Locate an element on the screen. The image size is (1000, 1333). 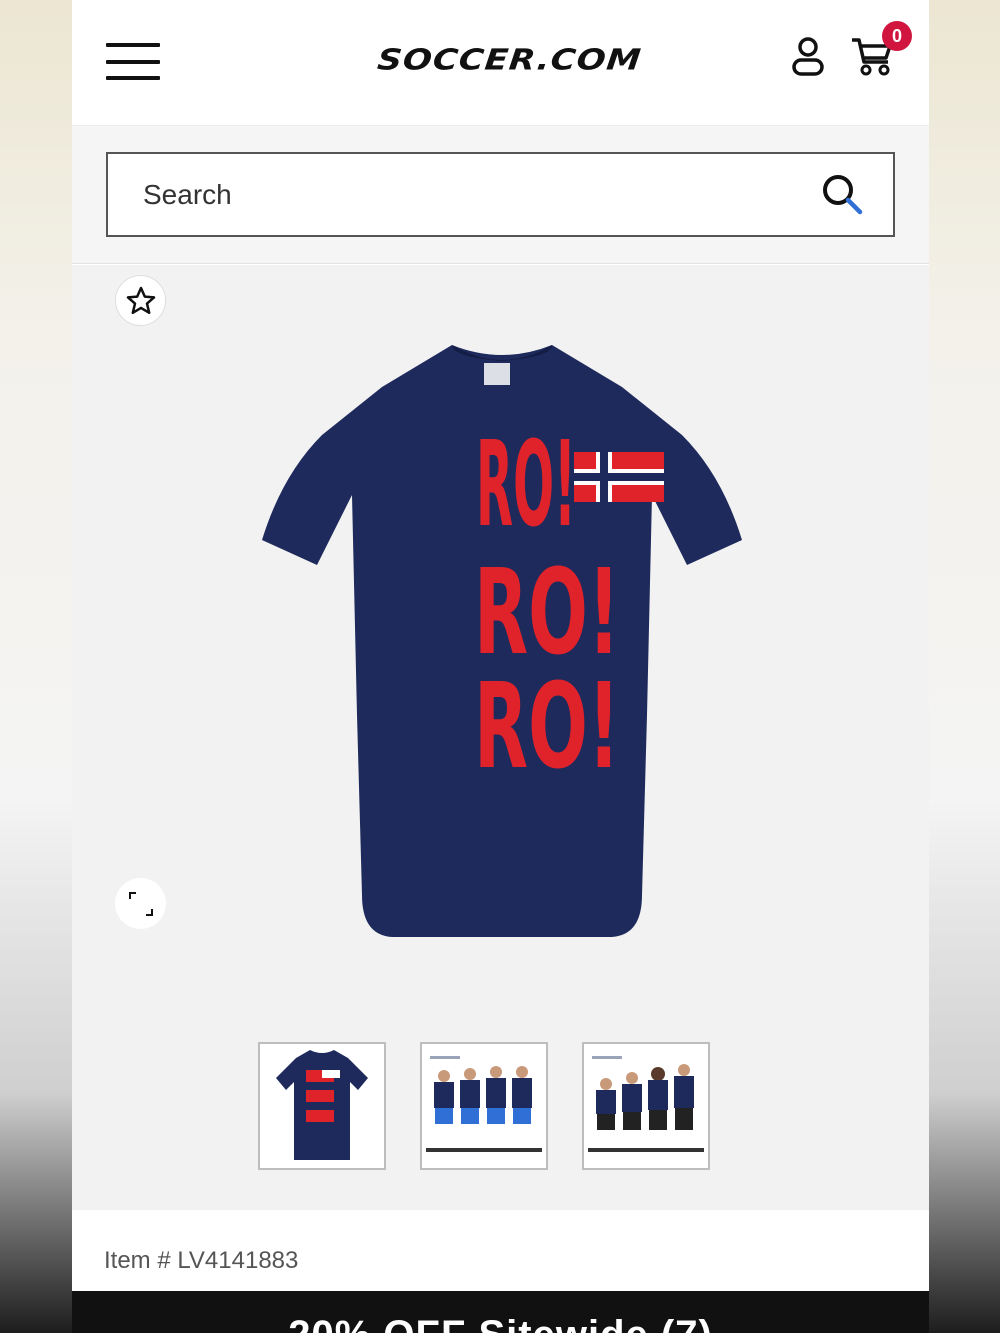
search-bar-area is located at coordinates (500, 195).